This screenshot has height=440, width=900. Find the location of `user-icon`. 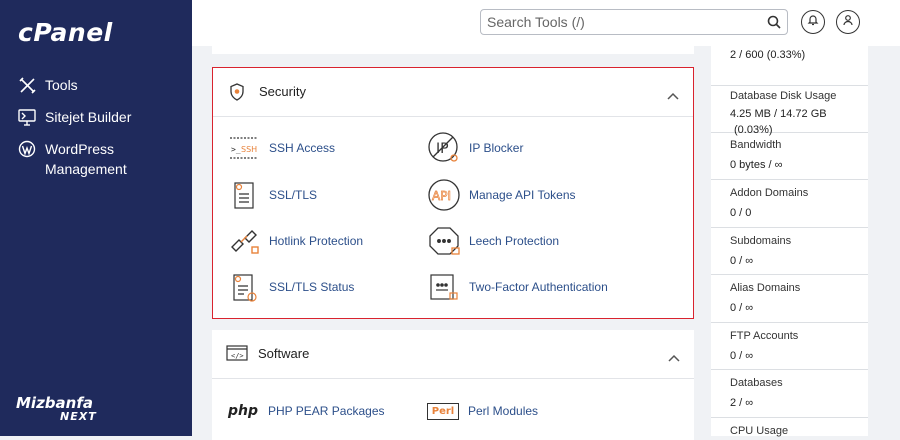

user-icon is located at coordinates (848, 22).